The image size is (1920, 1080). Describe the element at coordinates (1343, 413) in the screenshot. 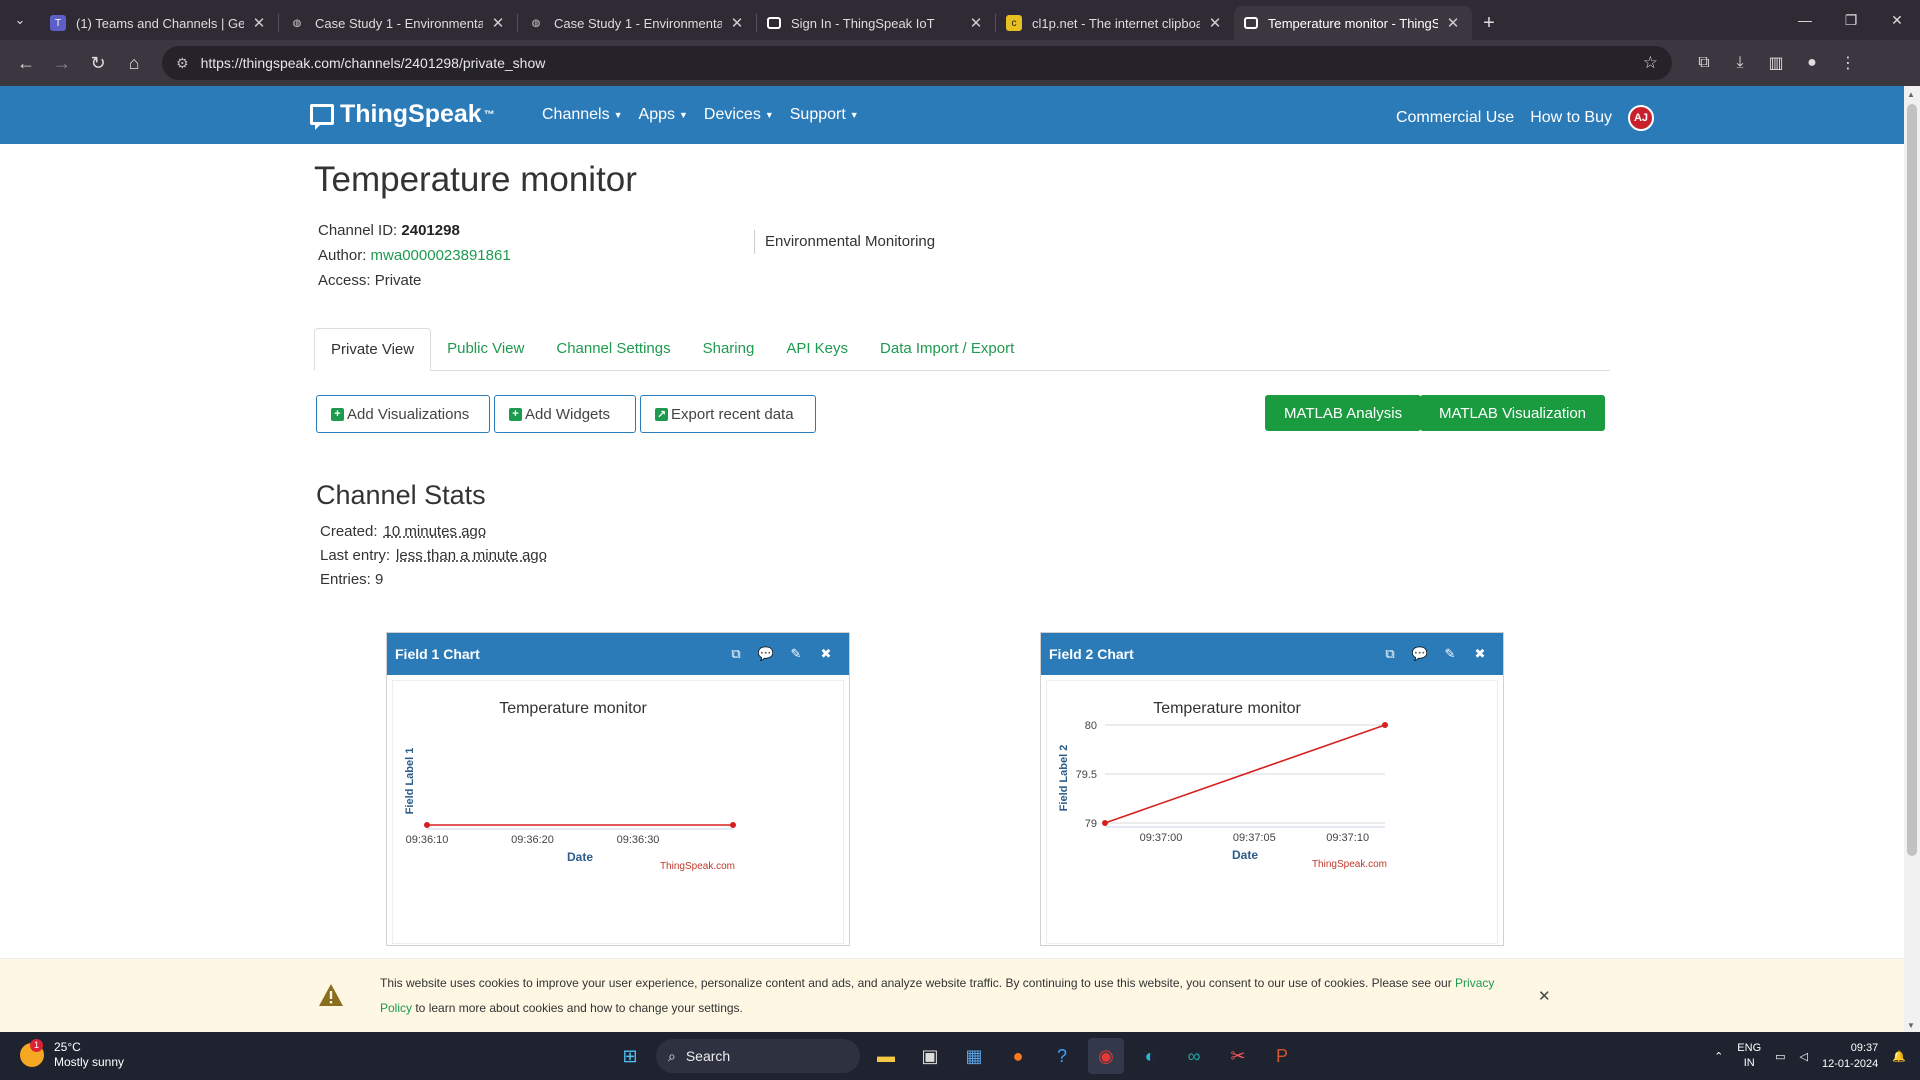

I see `matlab-analysis-button: MATLAB Analysis` at that location.